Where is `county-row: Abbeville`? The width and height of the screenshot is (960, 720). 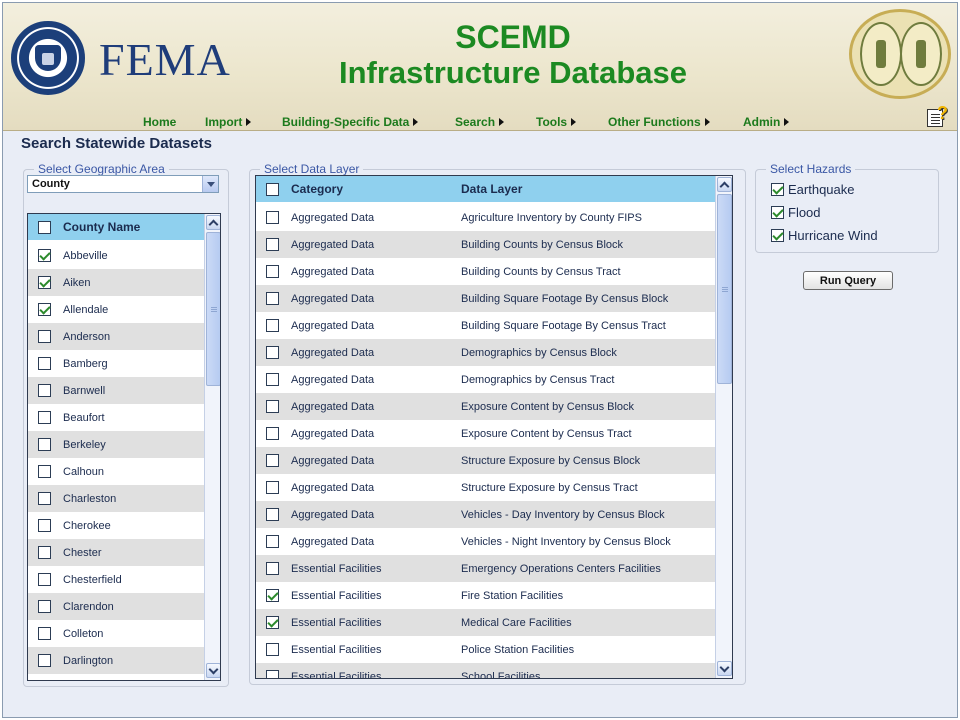 county-row: Abbeville is located at coordinates (116, 255).